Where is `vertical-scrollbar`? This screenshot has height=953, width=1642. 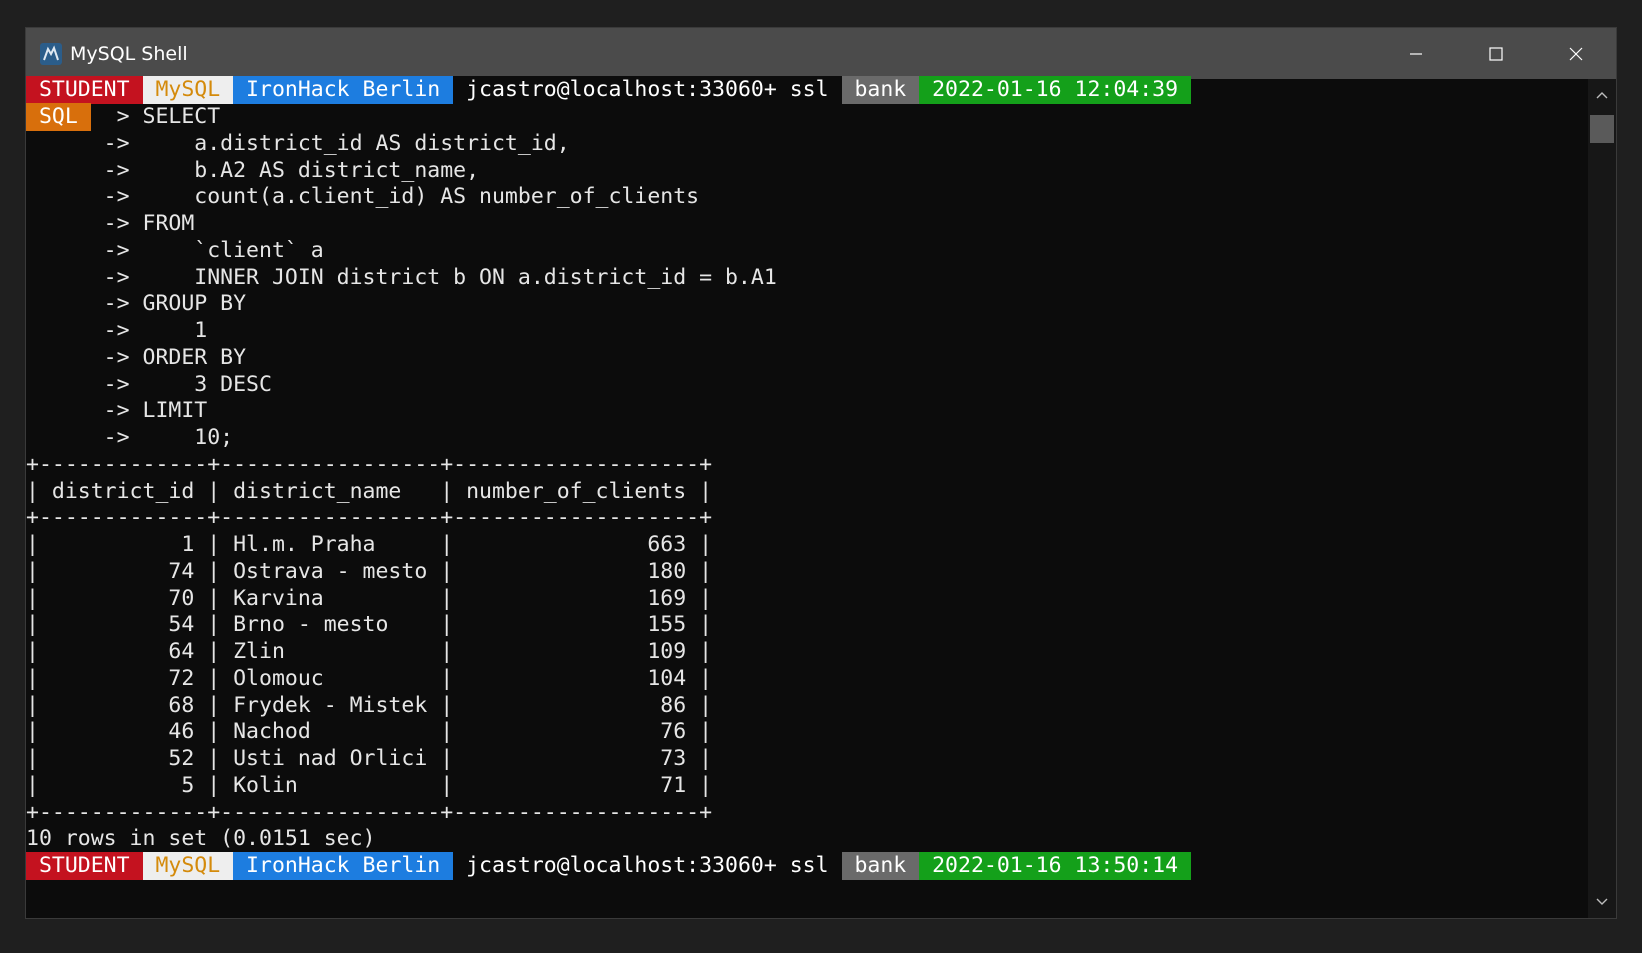 vertical-scrollbar is located at coordinates (1602, 498).